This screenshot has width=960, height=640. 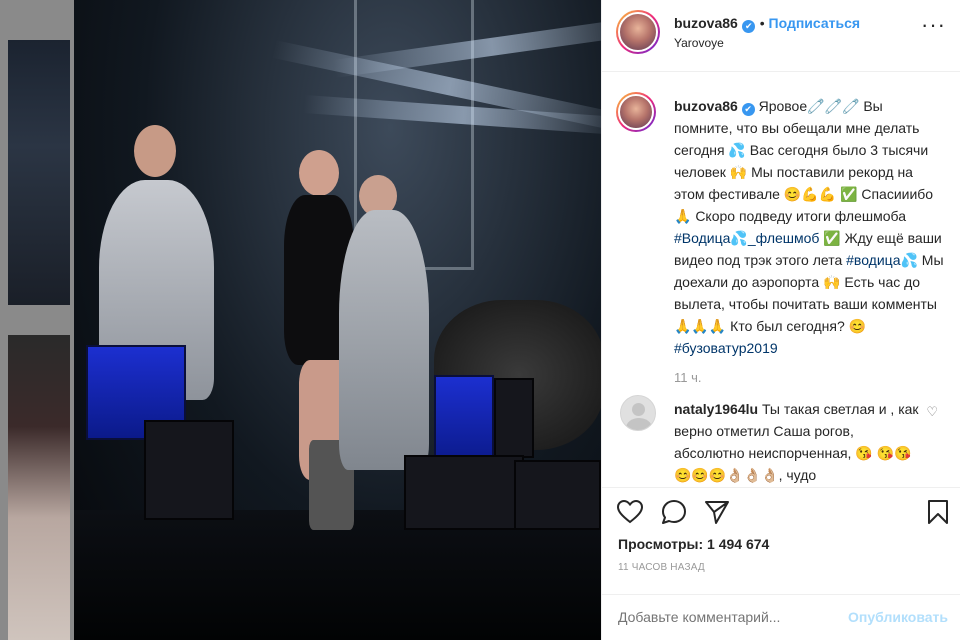 What do you see at coordinates (933, 25) in the screenshot?
I see `more-dots-icon: ···` at bounding box center [933, 25].